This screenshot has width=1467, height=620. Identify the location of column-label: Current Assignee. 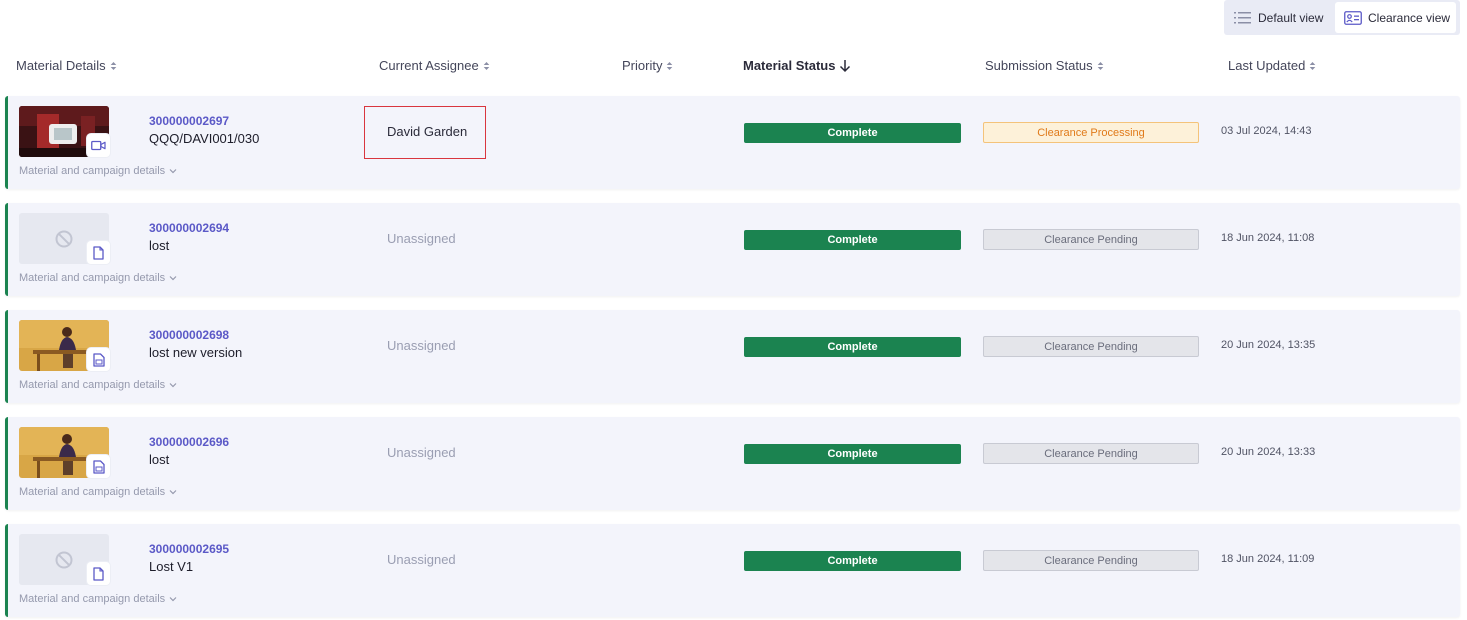
(429, 65).